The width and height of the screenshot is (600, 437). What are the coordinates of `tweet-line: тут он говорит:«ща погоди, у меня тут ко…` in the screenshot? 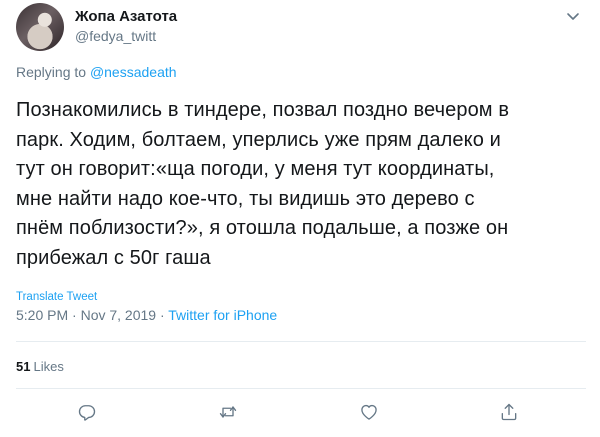 It's located at (255, 169).